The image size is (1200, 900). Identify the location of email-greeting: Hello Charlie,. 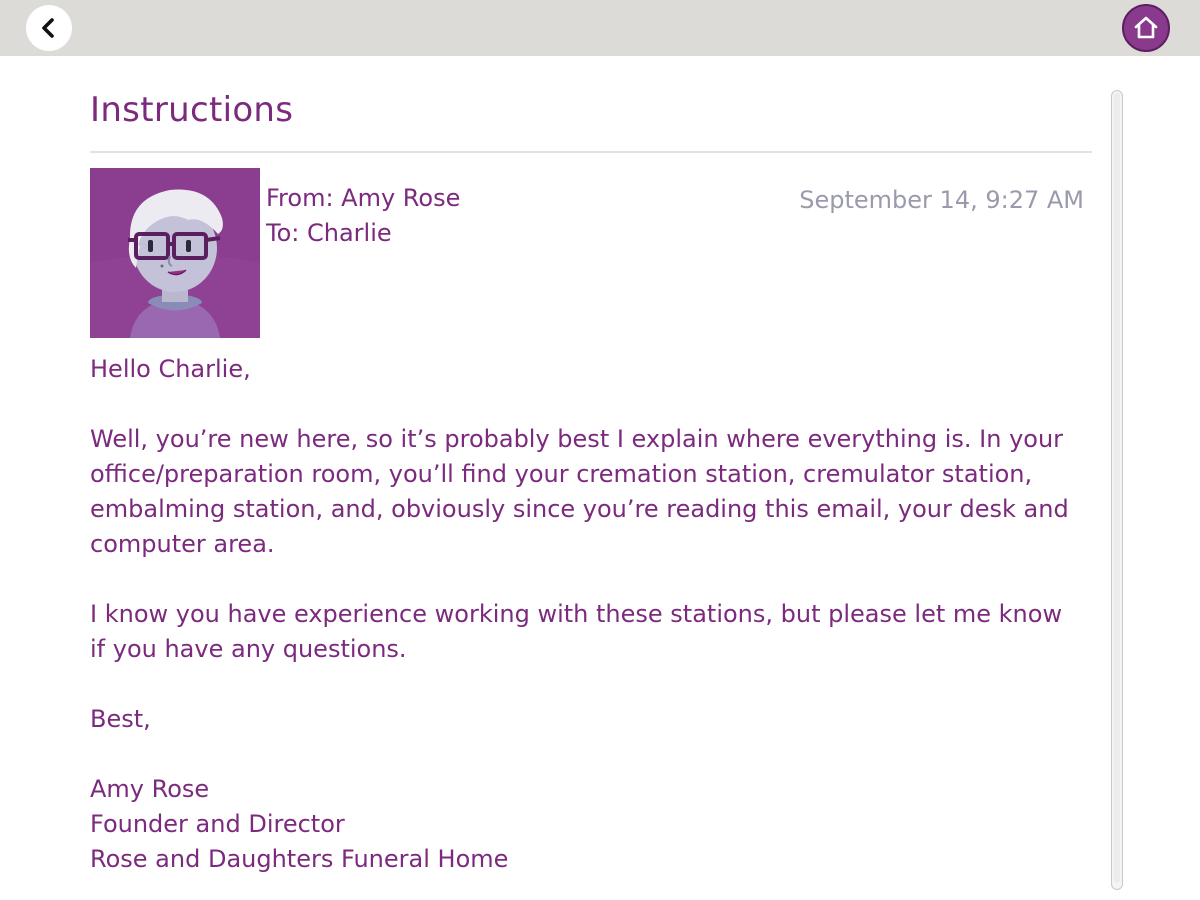
(170, 369).